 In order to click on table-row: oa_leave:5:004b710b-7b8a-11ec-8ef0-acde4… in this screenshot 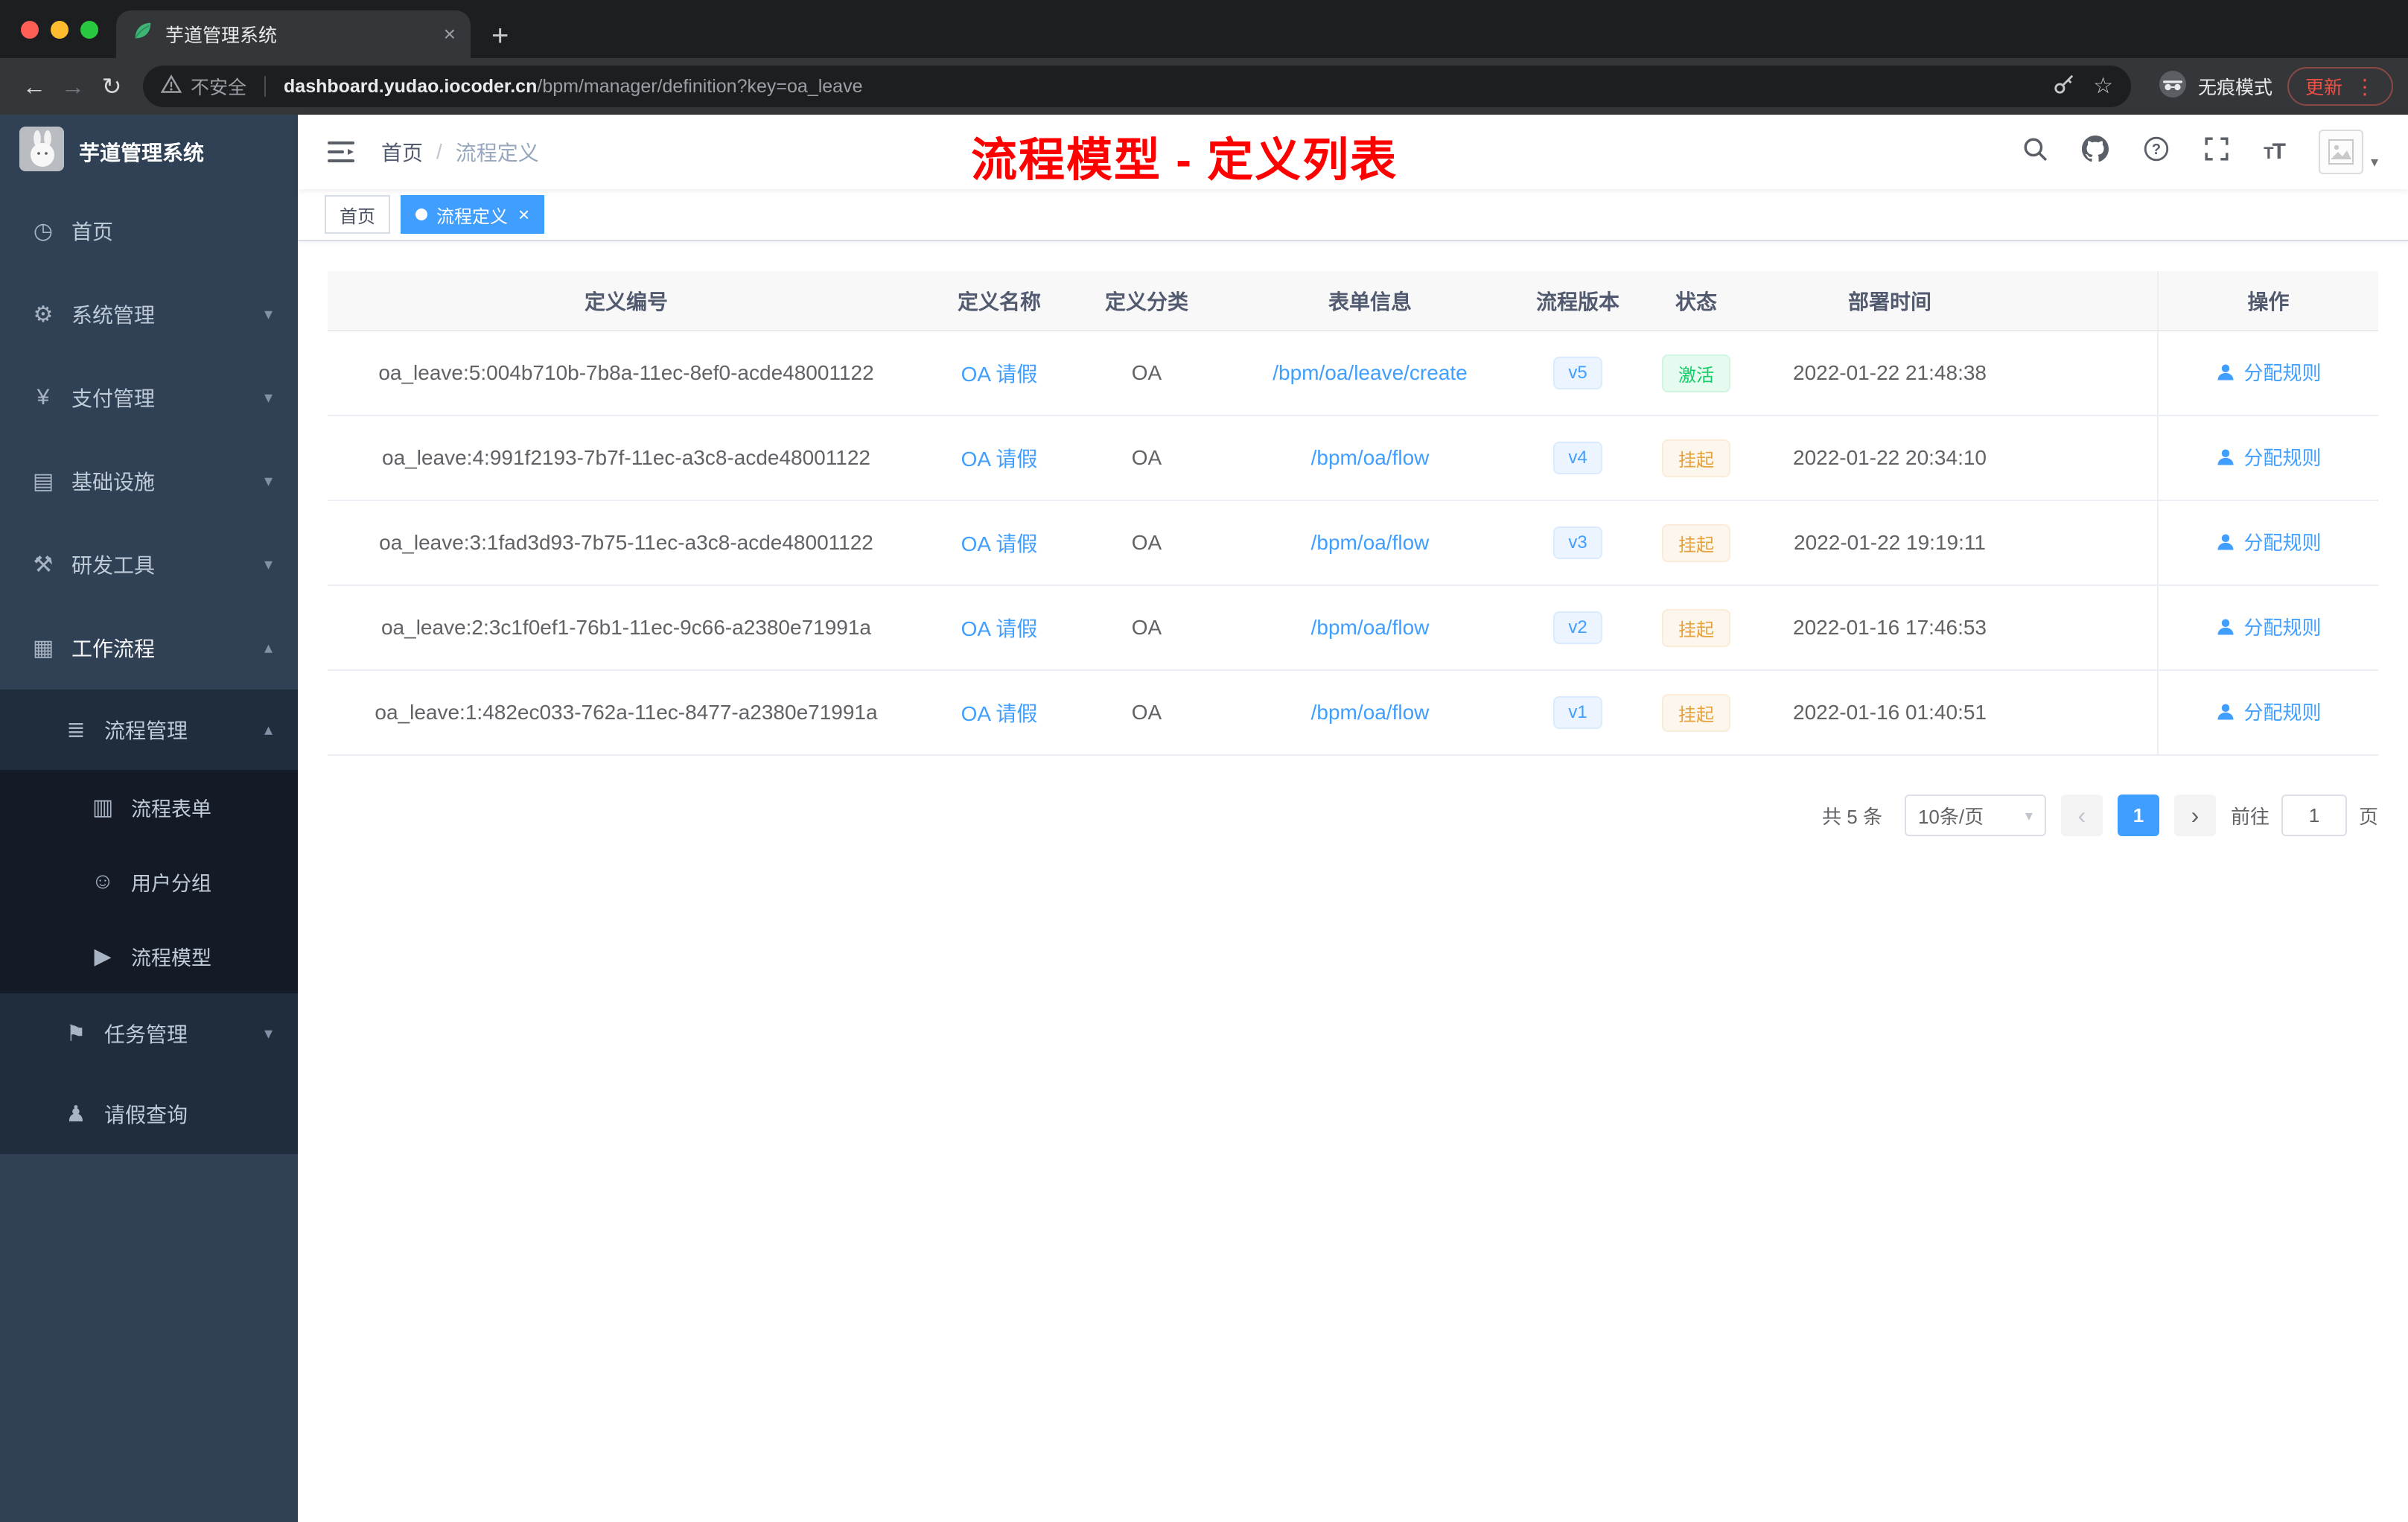, I will do `click(1353, 373)`.